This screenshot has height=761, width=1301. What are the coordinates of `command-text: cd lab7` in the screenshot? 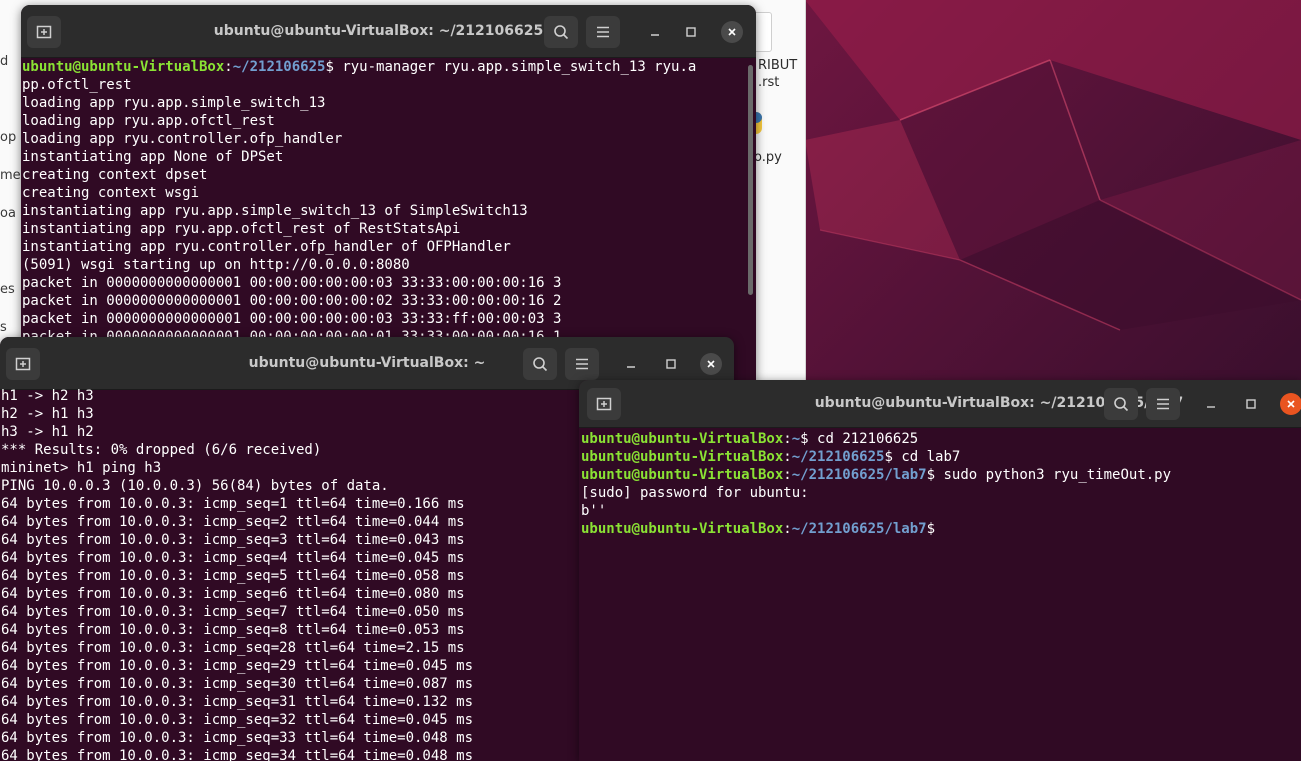 It's located at (926, 457).